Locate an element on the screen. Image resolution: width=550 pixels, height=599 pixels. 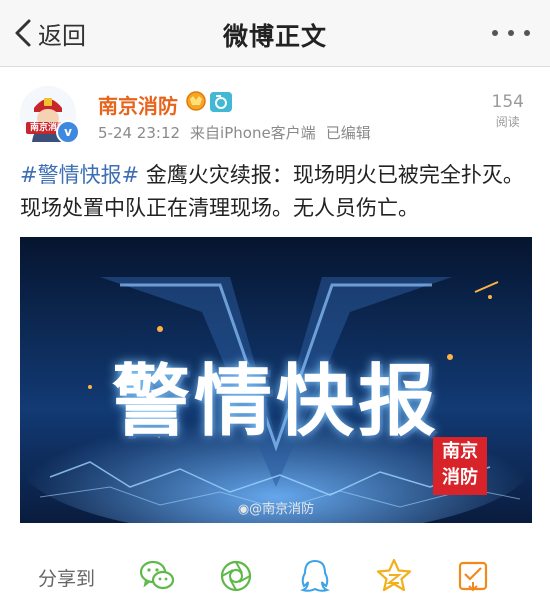
top-nav-bar: 返回 微博正文 is located at coordinates (275, 33).